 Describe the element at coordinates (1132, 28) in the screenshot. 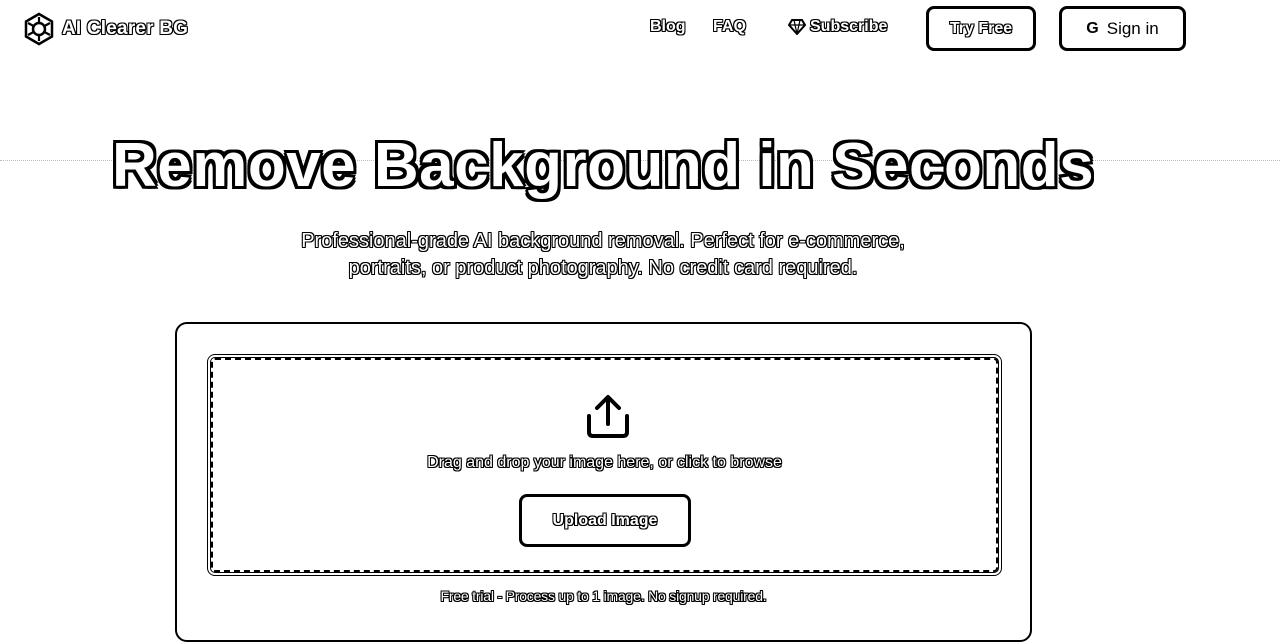

I see `sign-in-label: Sign in` at that location.